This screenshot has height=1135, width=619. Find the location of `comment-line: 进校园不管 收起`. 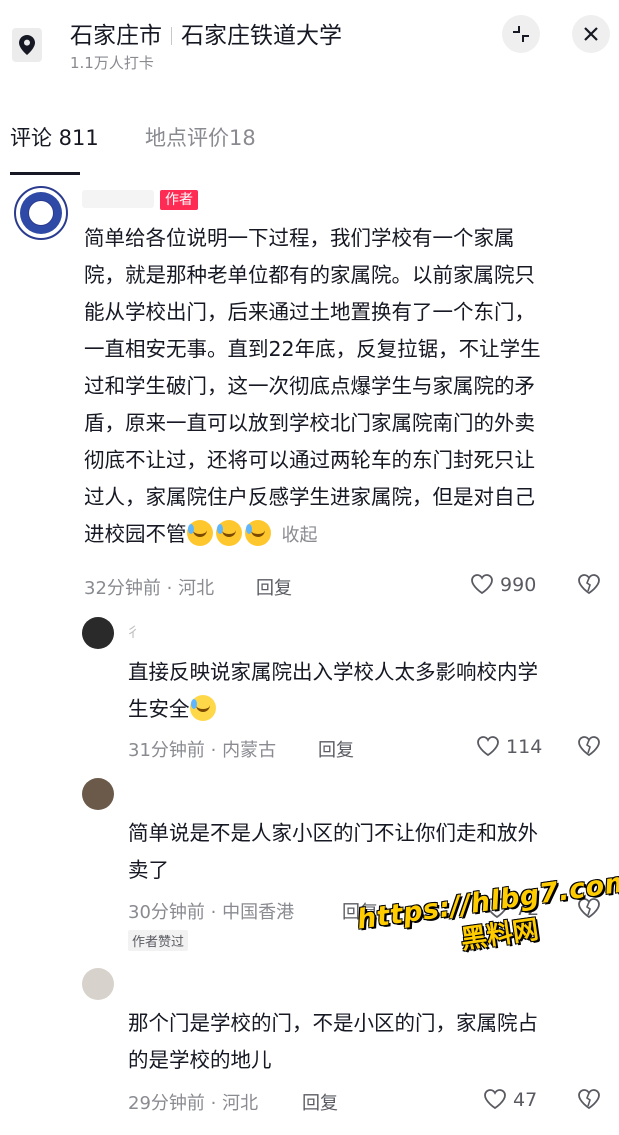

comment-line: 进校园不管 收起 is located at coordinates (201, 533).